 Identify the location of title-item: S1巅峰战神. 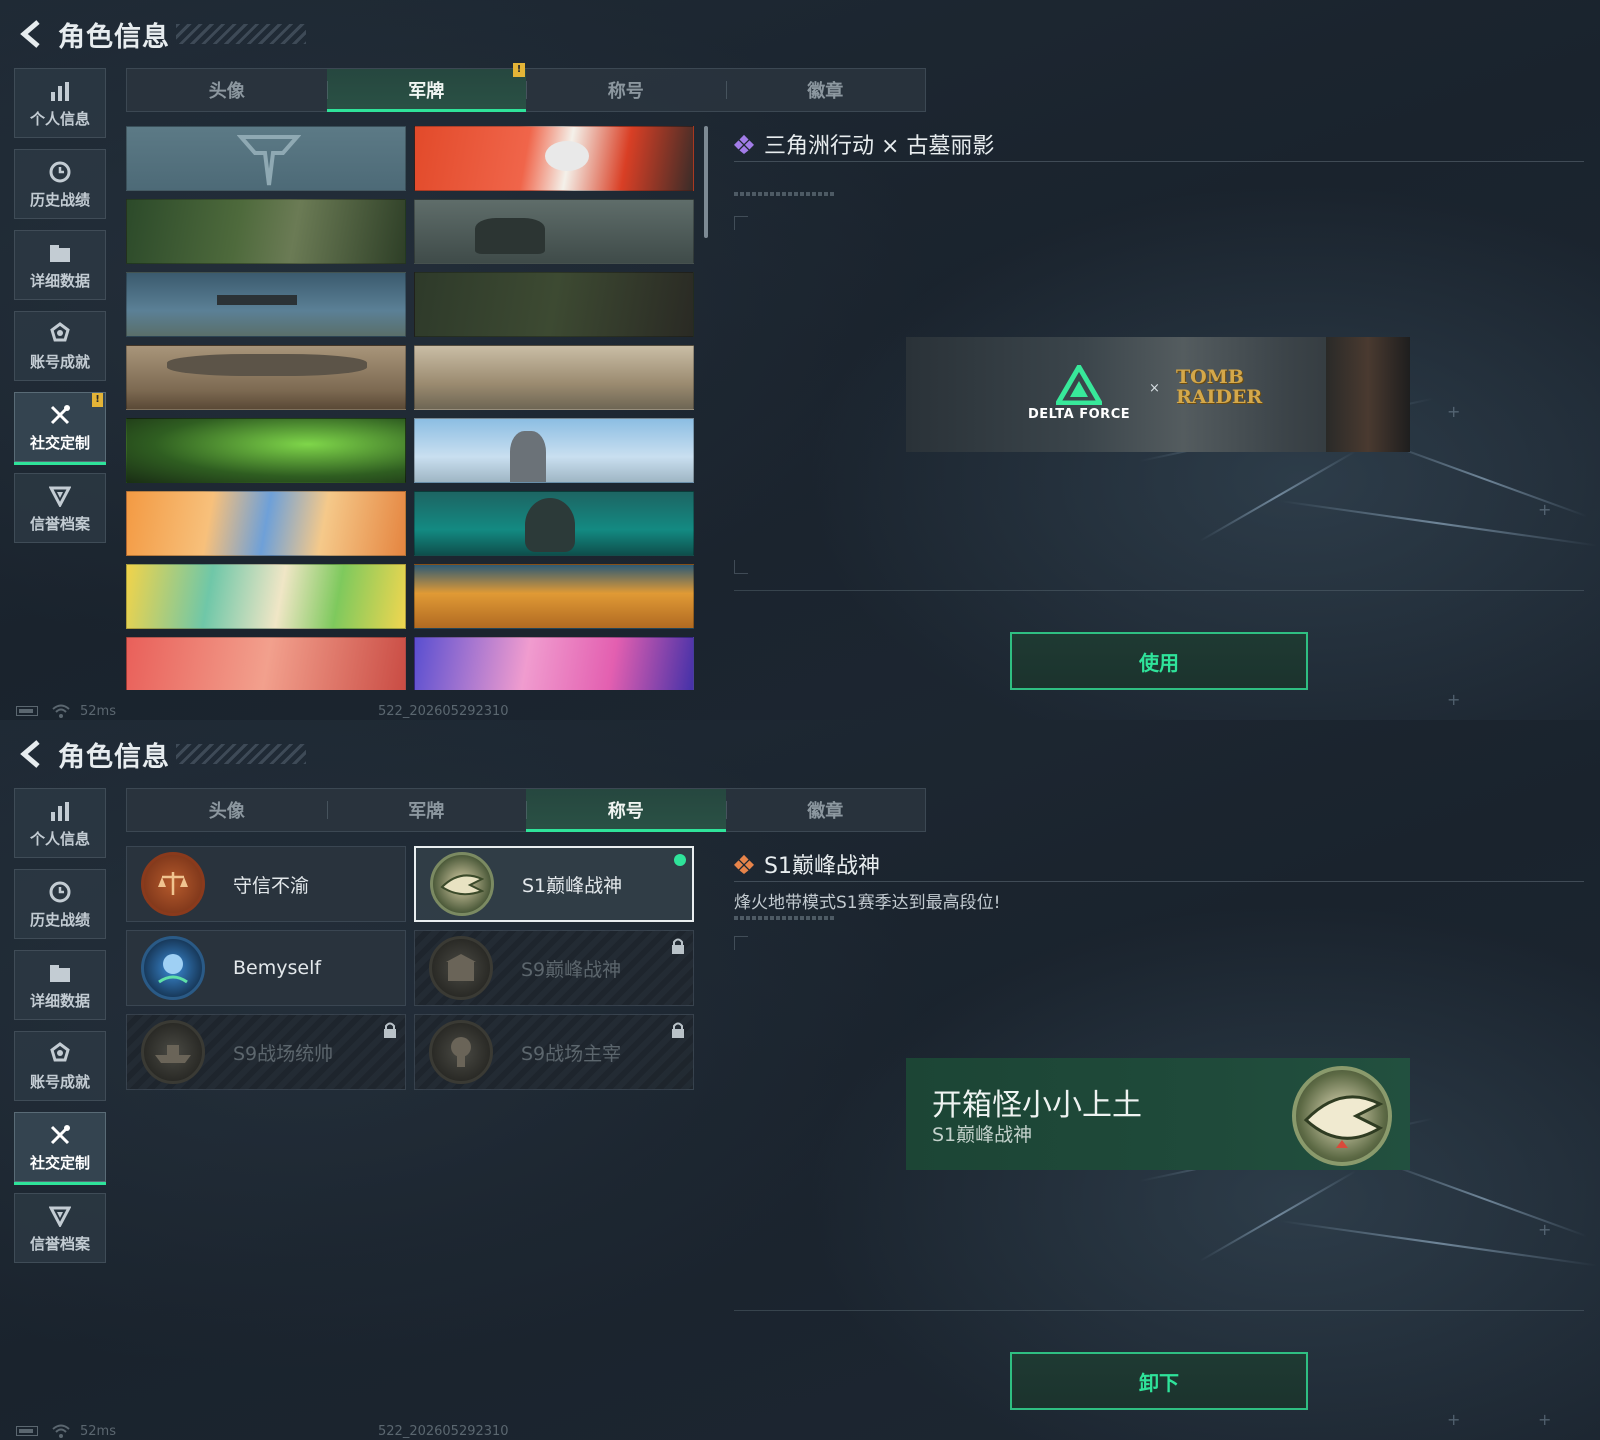
(554, 884).